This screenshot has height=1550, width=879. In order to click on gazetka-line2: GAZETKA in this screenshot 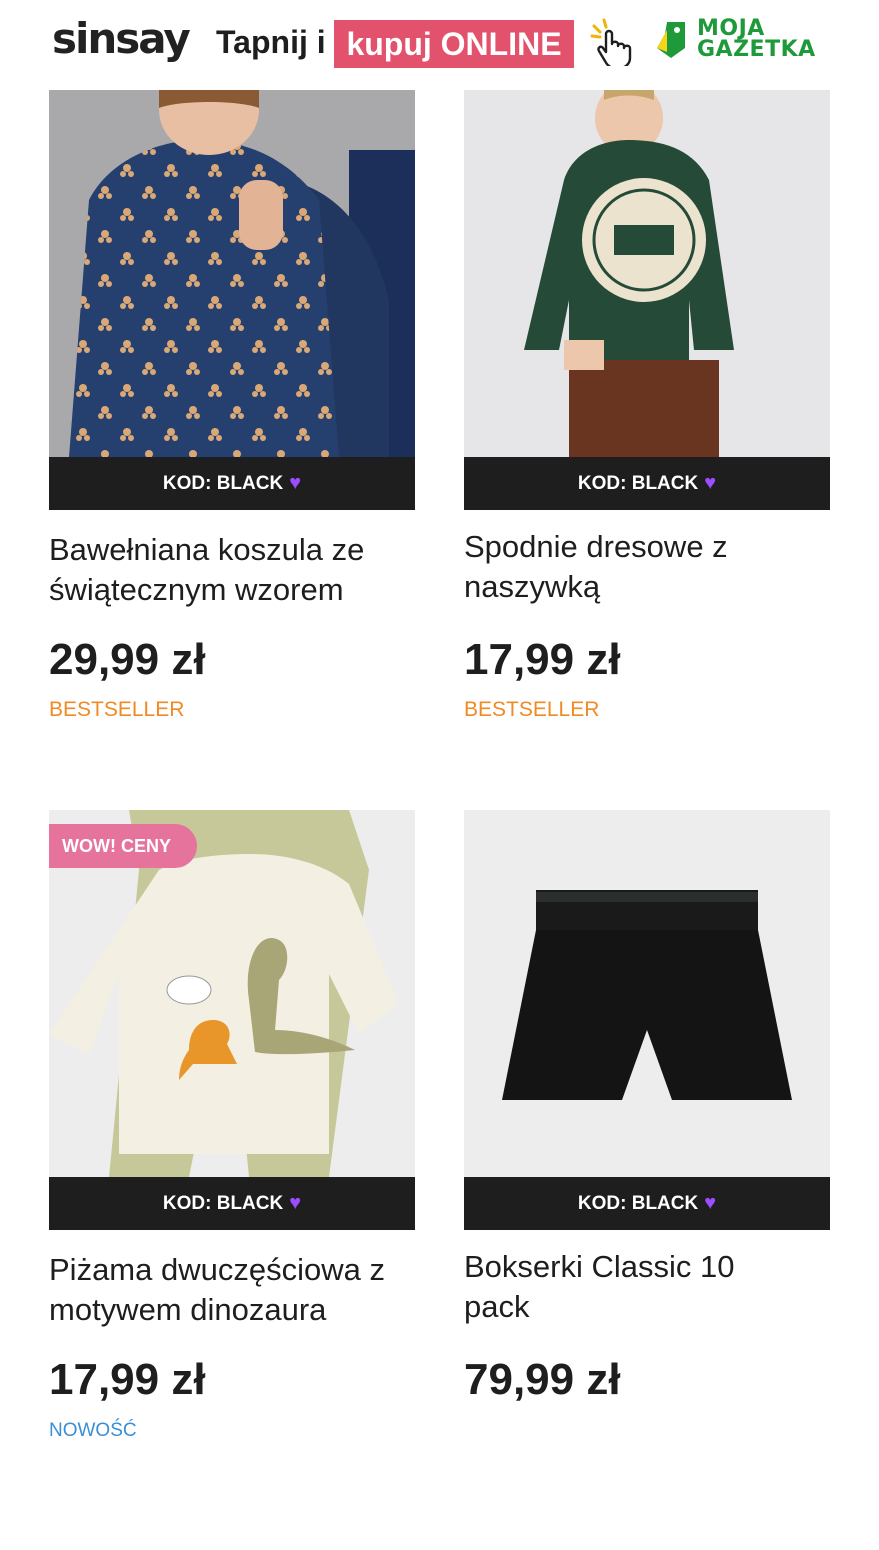, I will do `click(756, 49)`.